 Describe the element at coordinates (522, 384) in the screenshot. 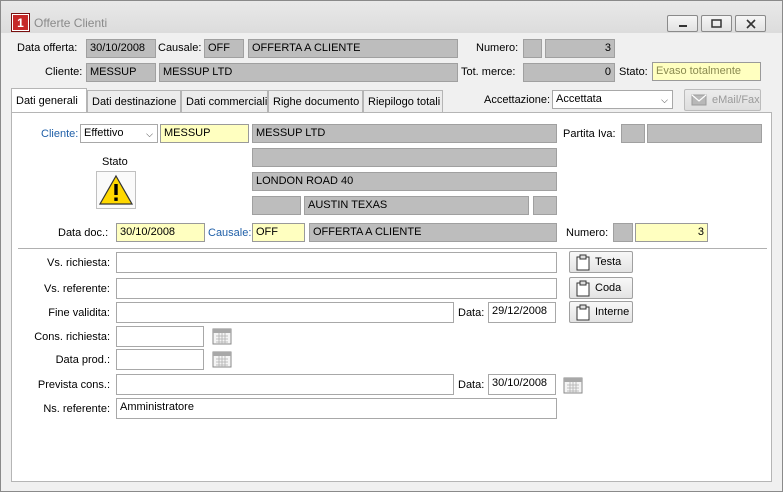

I see `prevista-cons-data-field: 30/10/2008` at that location.